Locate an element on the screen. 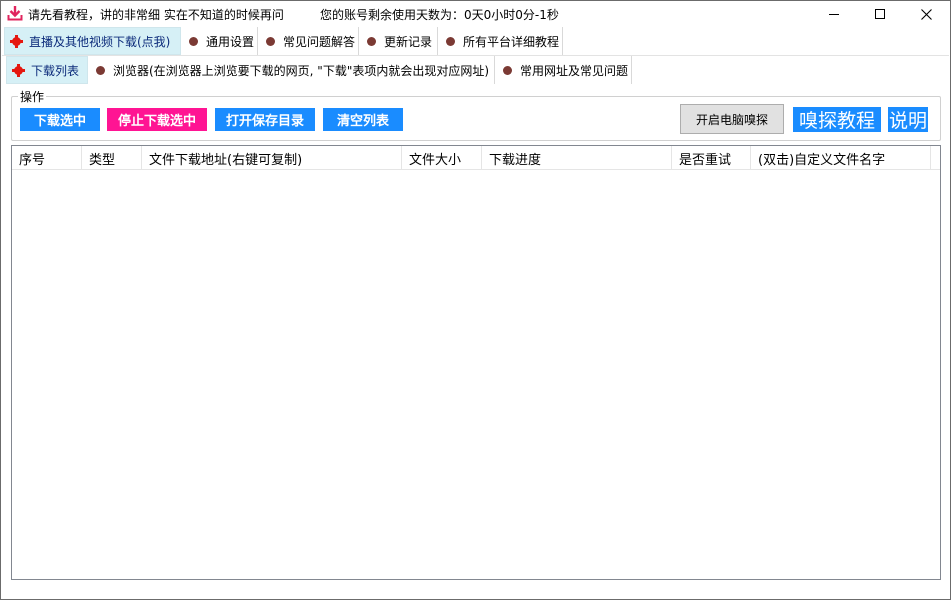 Image resolution: width=951 pixels, height=600 pixels. tab-faq: 常见问题解答 is located at coordinates (309, 41).